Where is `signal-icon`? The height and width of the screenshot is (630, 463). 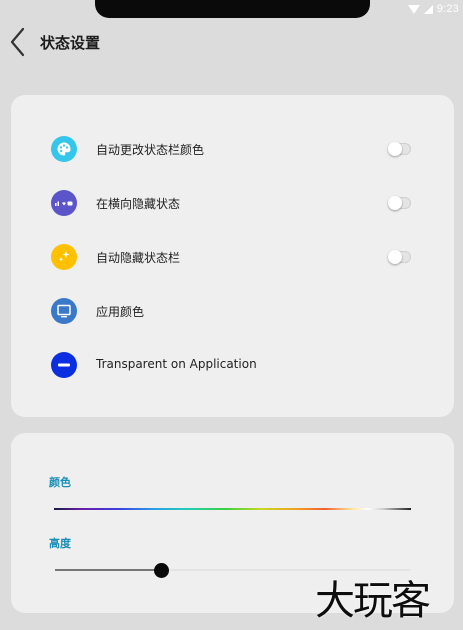
signal-icon is located at coordinates (428, 9).